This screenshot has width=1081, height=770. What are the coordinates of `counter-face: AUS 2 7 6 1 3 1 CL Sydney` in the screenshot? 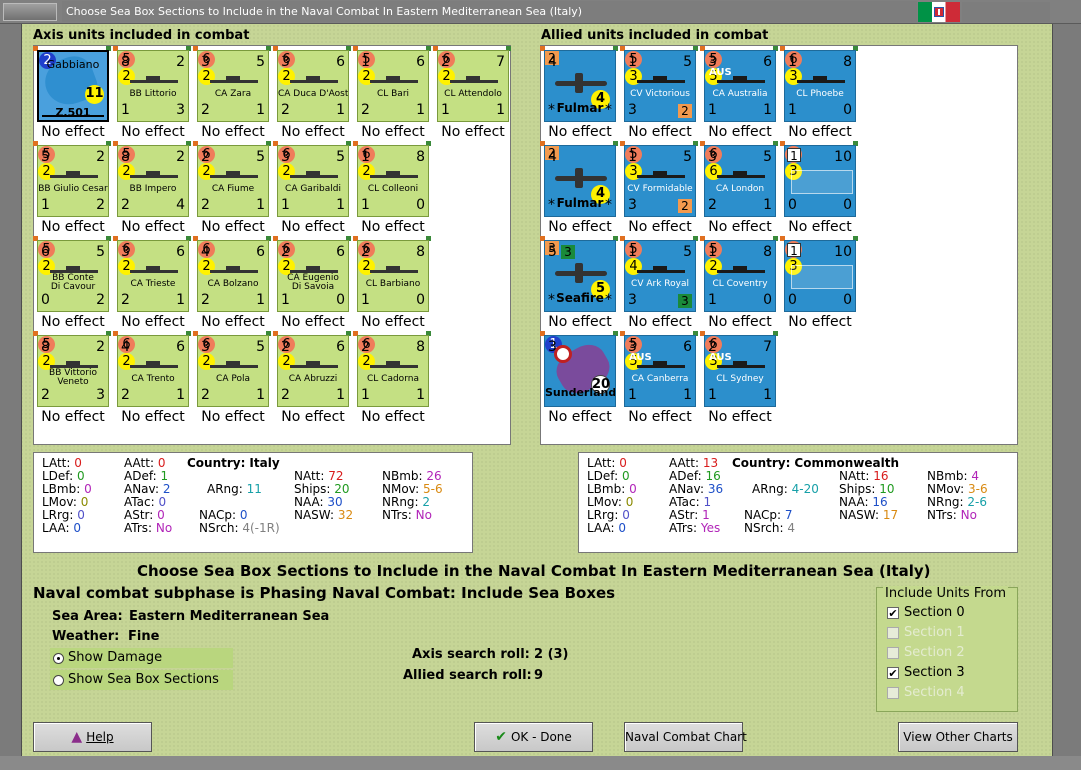 It's located at (740, 371).